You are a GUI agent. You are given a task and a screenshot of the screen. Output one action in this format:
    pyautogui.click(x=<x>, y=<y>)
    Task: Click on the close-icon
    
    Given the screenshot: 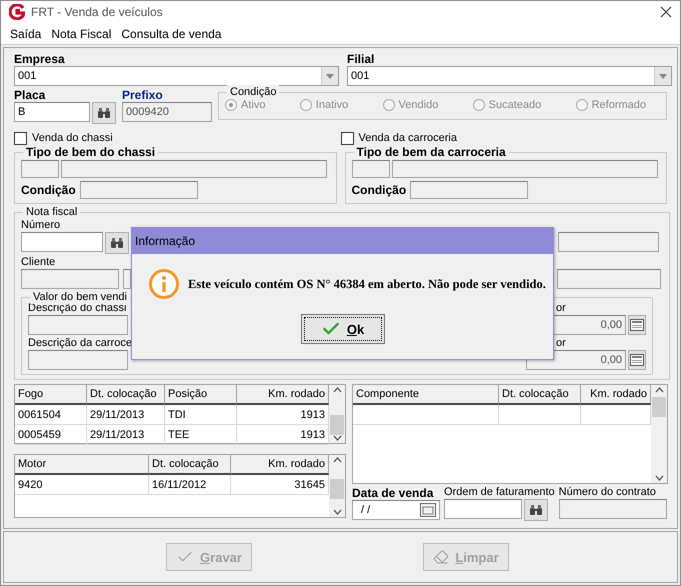 What is the action you would take?
    pyautogui.click(x=666, y=12)
    